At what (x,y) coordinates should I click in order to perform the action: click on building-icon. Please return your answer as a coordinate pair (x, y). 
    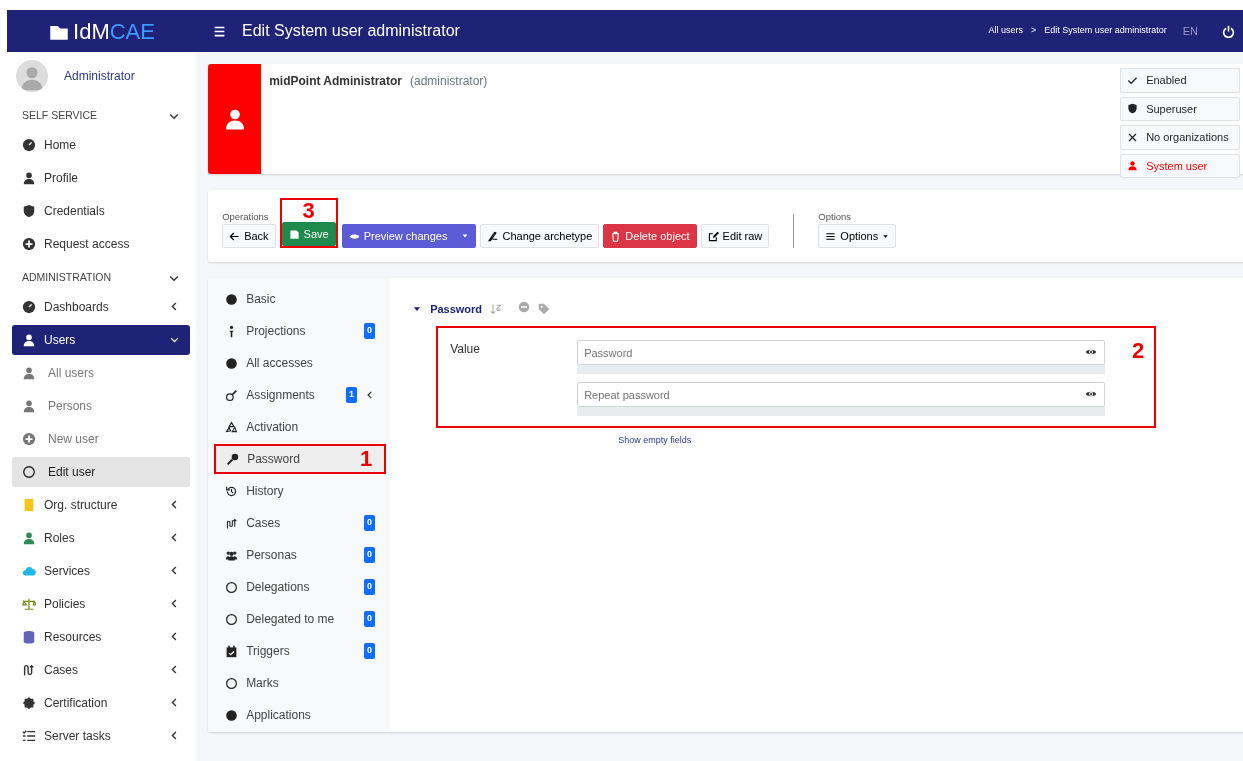
    Looking at the image, I should click on (29, 504).